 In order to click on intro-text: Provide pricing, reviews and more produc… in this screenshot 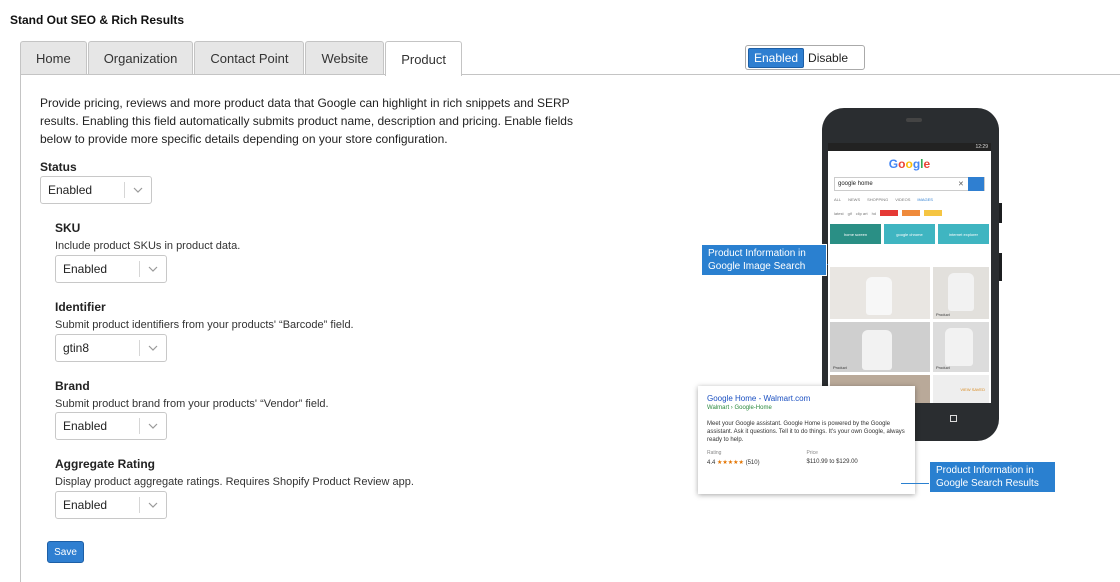, I will do `click(306, 121)`.